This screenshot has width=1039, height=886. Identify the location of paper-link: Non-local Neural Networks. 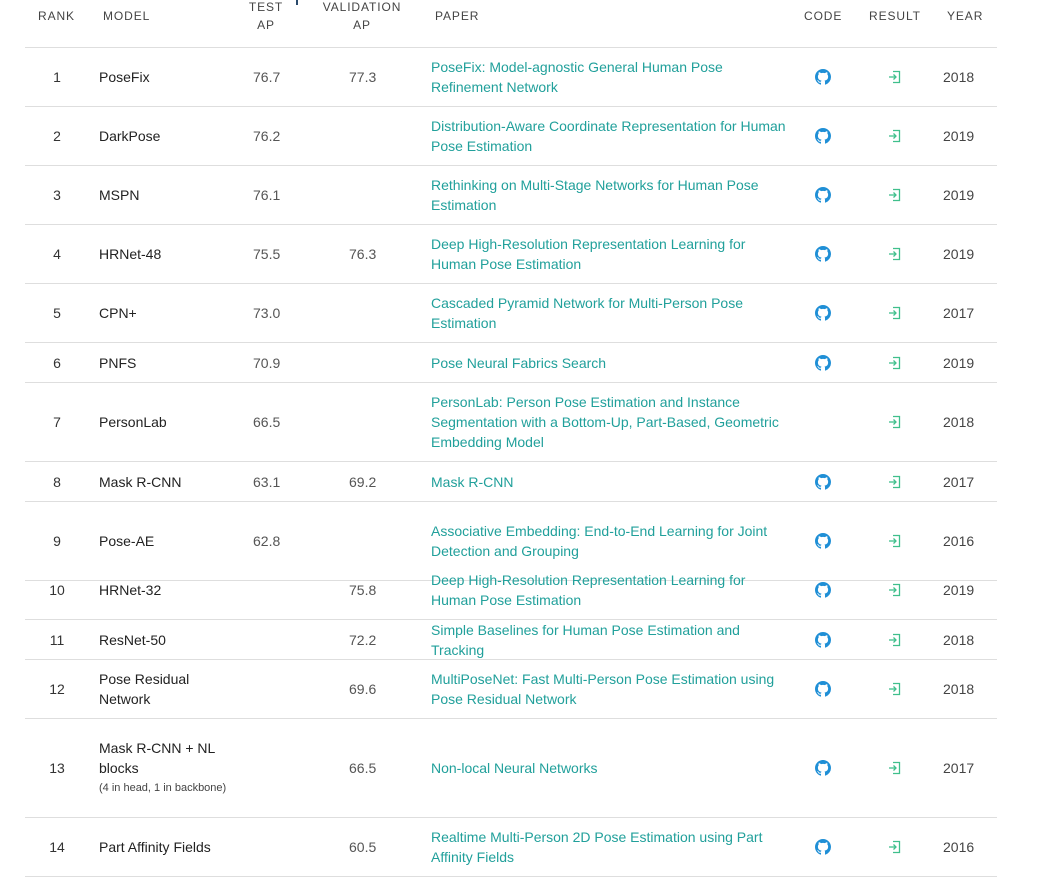
(611, 768).